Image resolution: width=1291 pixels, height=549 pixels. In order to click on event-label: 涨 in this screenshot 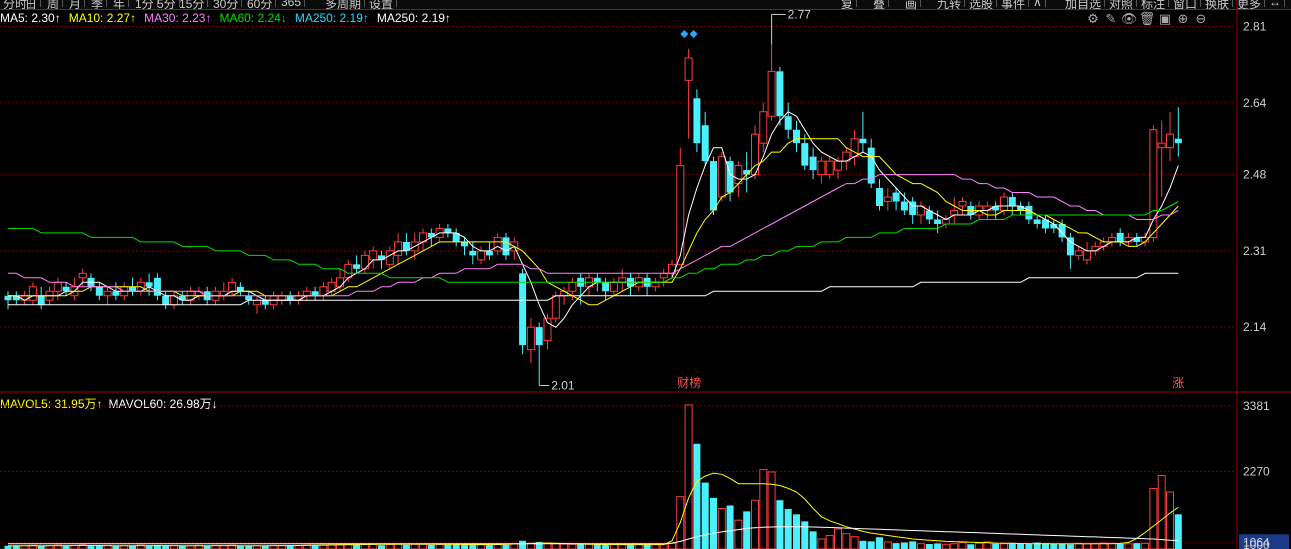, I will do `click(1178, 382)`.